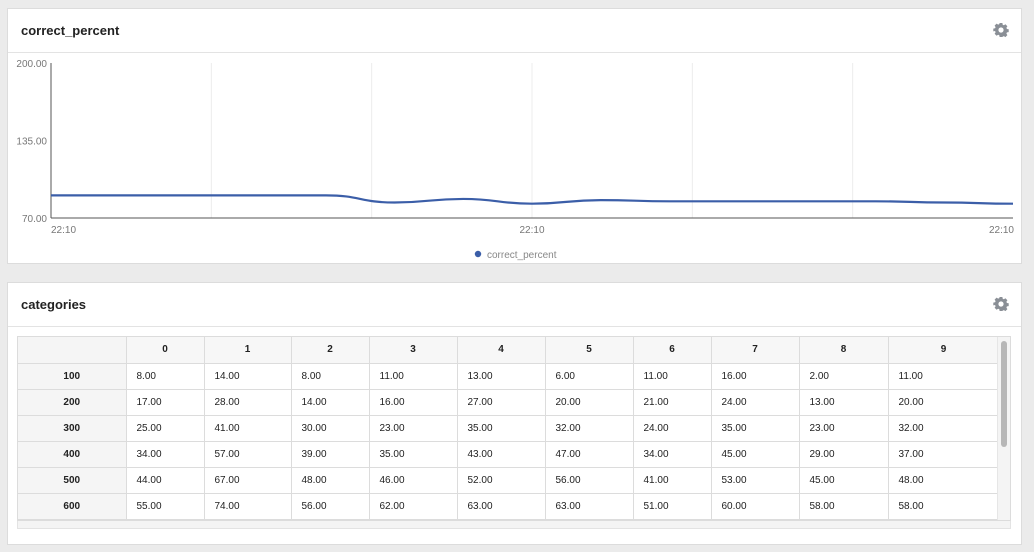 This screenshot has height=552, width=1034. I want to click on column-header: 9, so click(944, 350).